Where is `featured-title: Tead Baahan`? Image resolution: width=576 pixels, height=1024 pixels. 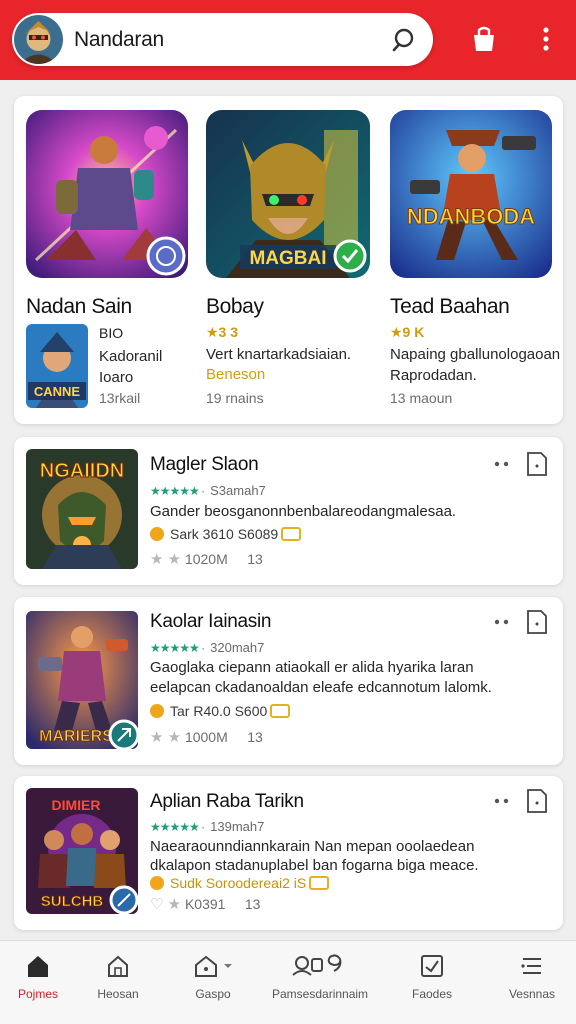
featured-title: Tead Baahan is located at coordinates (450, 307).